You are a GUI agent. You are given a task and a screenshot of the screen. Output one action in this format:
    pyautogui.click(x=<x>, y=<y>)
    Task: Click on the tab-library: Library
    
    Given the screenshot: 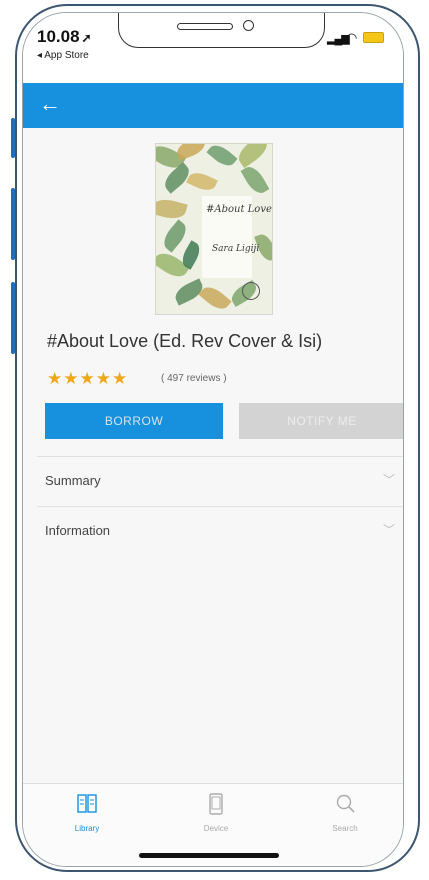 What is the action you would take?
    pyautogui.click(x=87, y=812)
    